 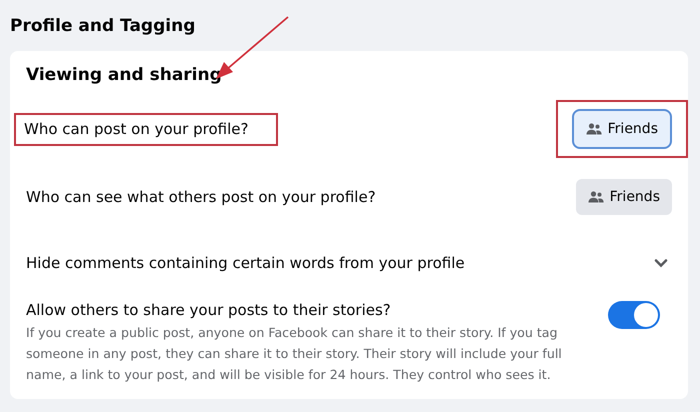 What do you see at coordinates (634, 315) in the screenshot?
I see `toggle-switch` at bounding box center [634, 315].